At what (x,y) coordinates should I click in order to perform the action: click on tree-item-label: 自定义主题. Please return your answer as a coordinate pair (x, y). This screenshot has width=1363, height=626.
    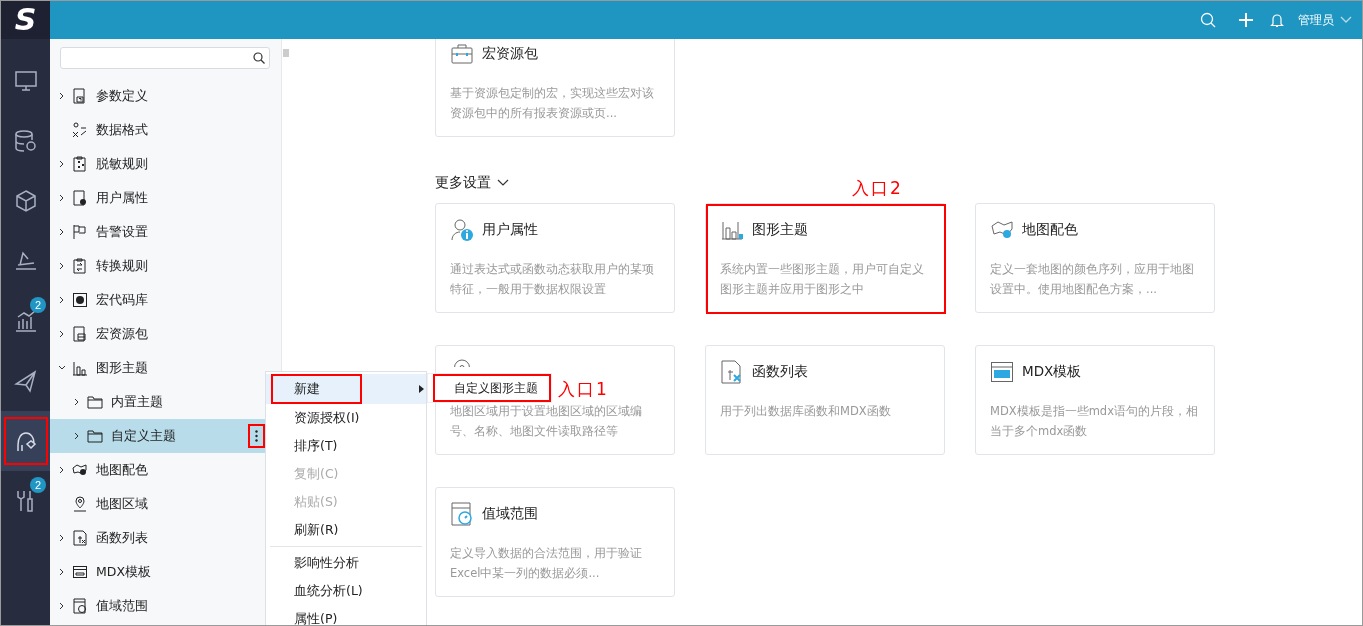
    Looking at the image, I should click on (143, 436).